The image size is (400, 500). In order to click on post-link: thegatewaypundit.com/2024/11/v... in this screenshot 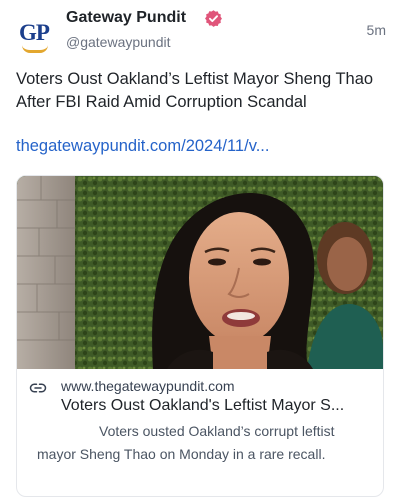, I will do `click(142, 146)`.